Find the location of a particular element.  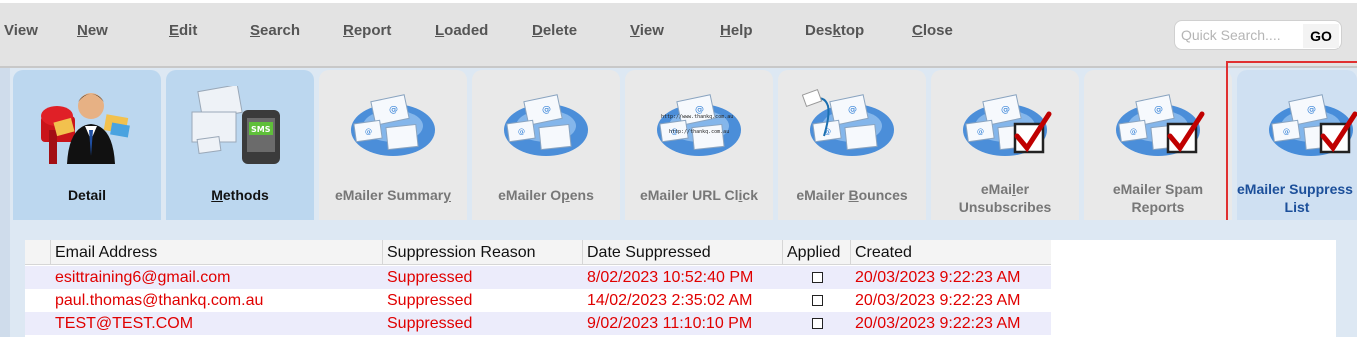

column-header-created: Created is located at coordinates (951, 252).